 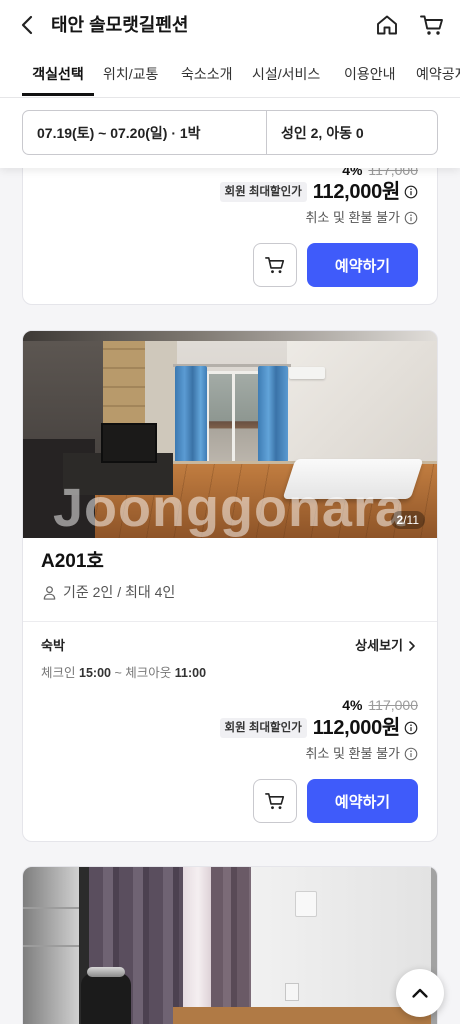 What do you see at coordinates (286, 77) in the screenshot?
I see `tab-facilities: 시설/서비스` at bounding box center [286, 77].